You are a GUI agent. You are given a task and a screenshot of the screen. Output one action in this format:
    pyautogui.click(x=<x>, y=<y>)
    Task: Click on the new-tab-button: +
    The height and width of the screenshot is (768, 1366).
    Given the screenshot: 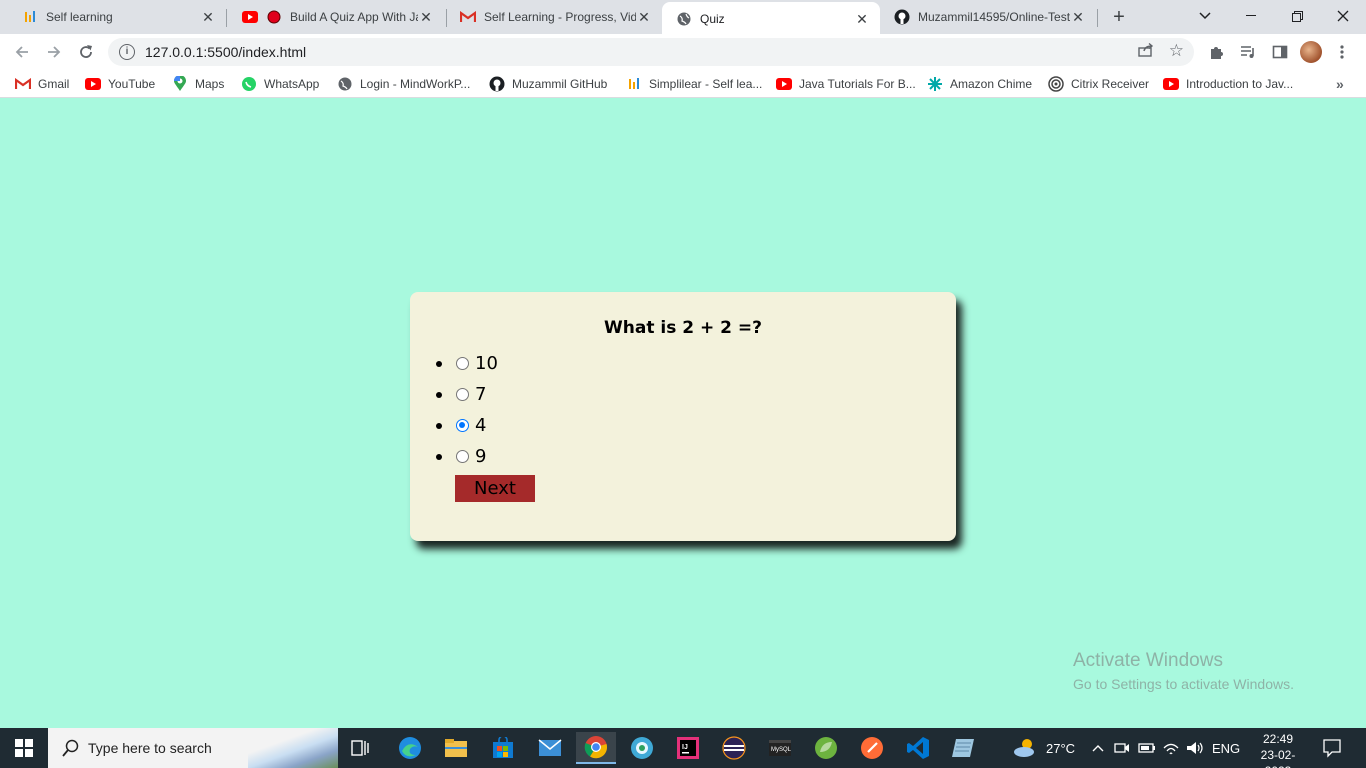 What is the action you would take?
    pyautogui.click(x=1119, y=17)
    